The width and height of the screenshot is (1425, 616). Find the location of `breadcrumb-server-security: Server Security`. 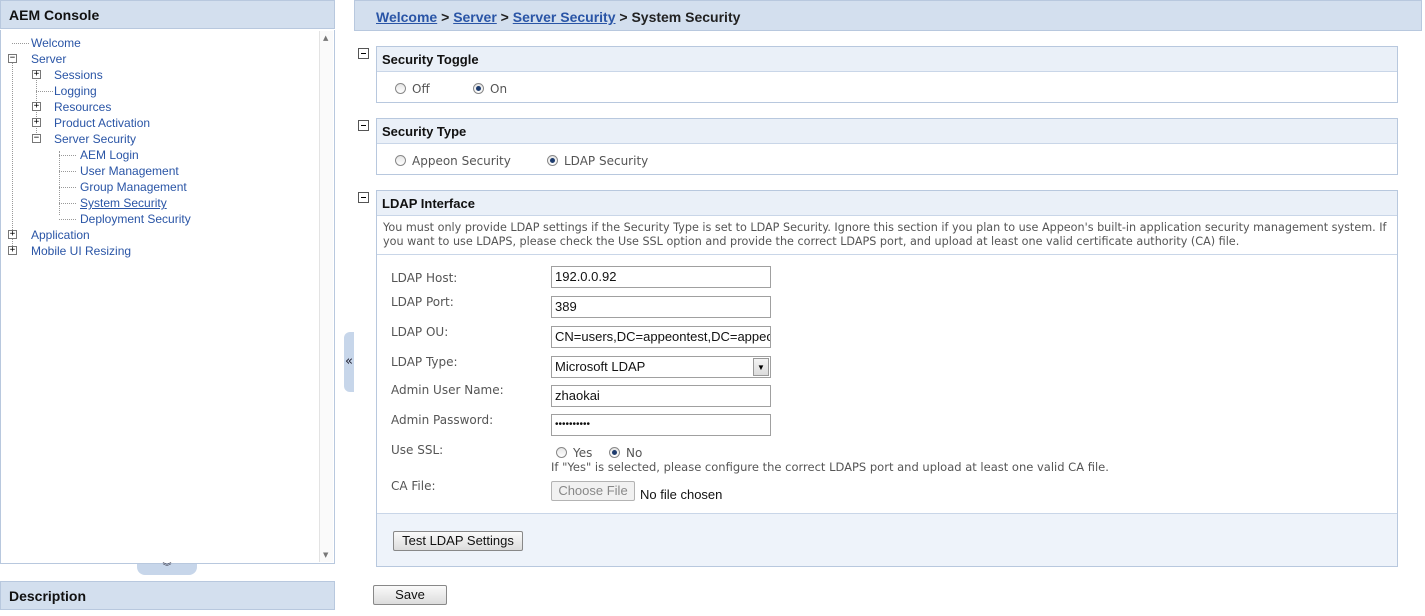

breadcrumb-server-security: Server Security is located at coordinates (564, 17).